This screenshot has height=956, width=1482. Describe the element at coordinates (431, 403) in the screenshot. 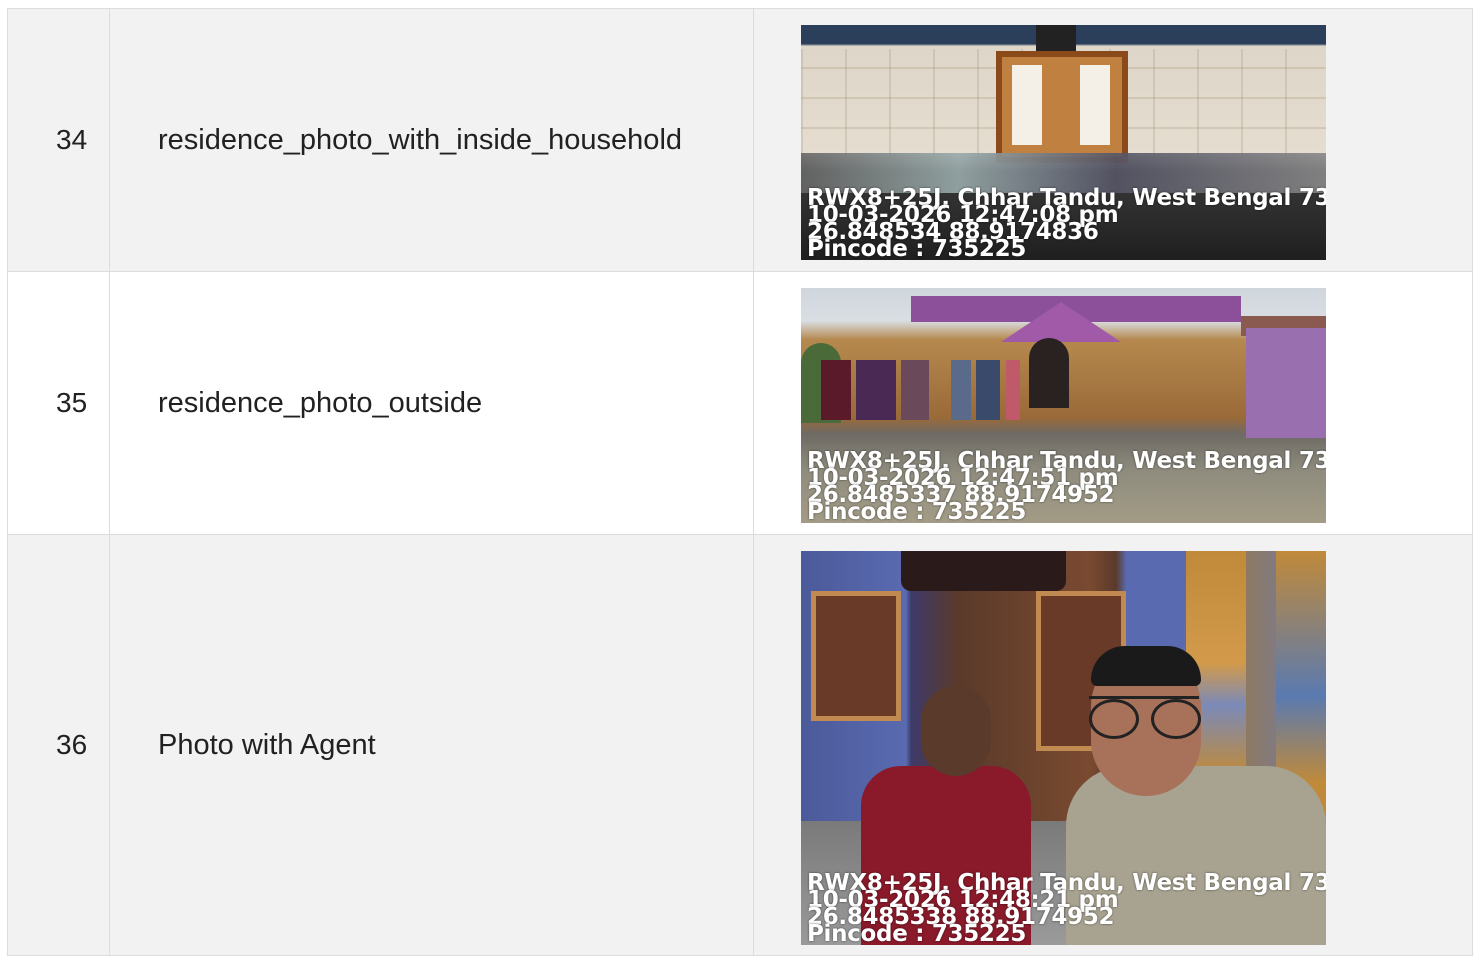

I see `photo-label: residence_photo_outside` at that location.